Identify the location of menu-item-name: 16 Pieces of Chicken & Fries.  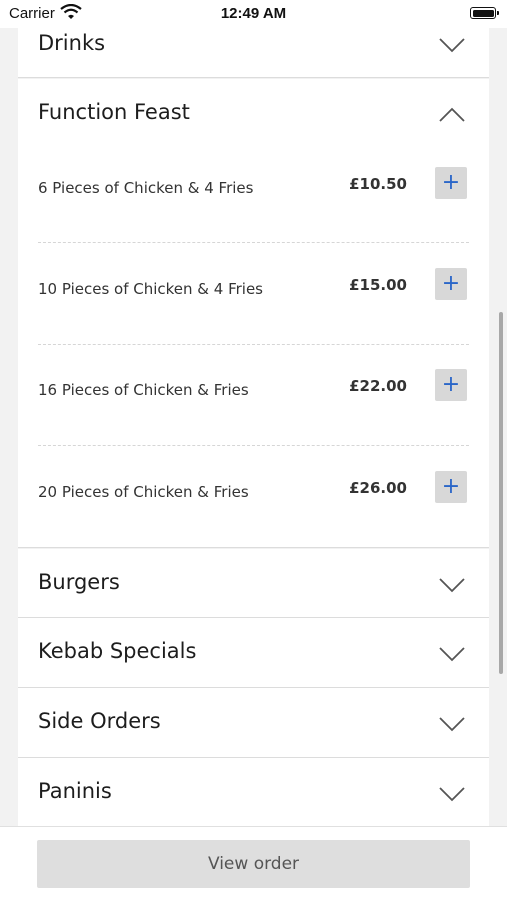
(143, 390).